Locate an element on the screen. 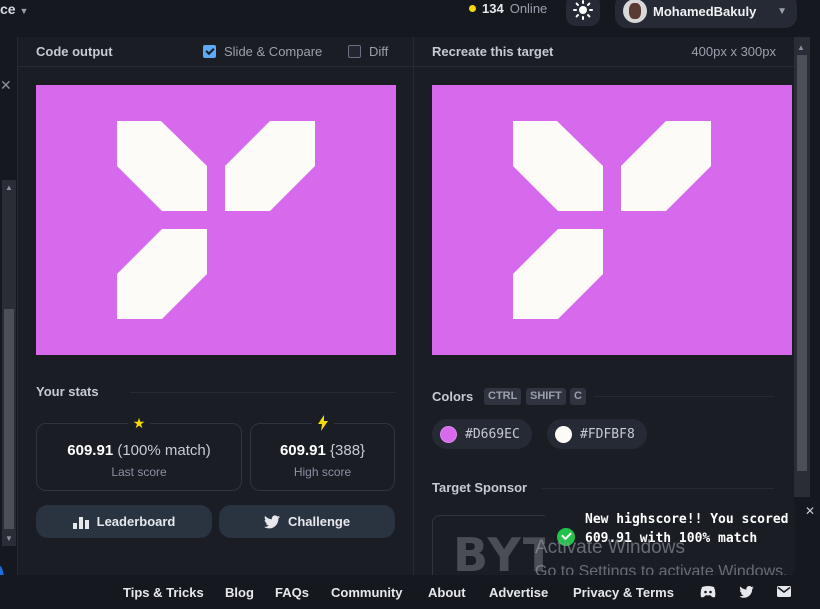 This screenshot has width=820, height=609. color-swatch-2: #FDFBF8 is located at coordinates (597, 434).